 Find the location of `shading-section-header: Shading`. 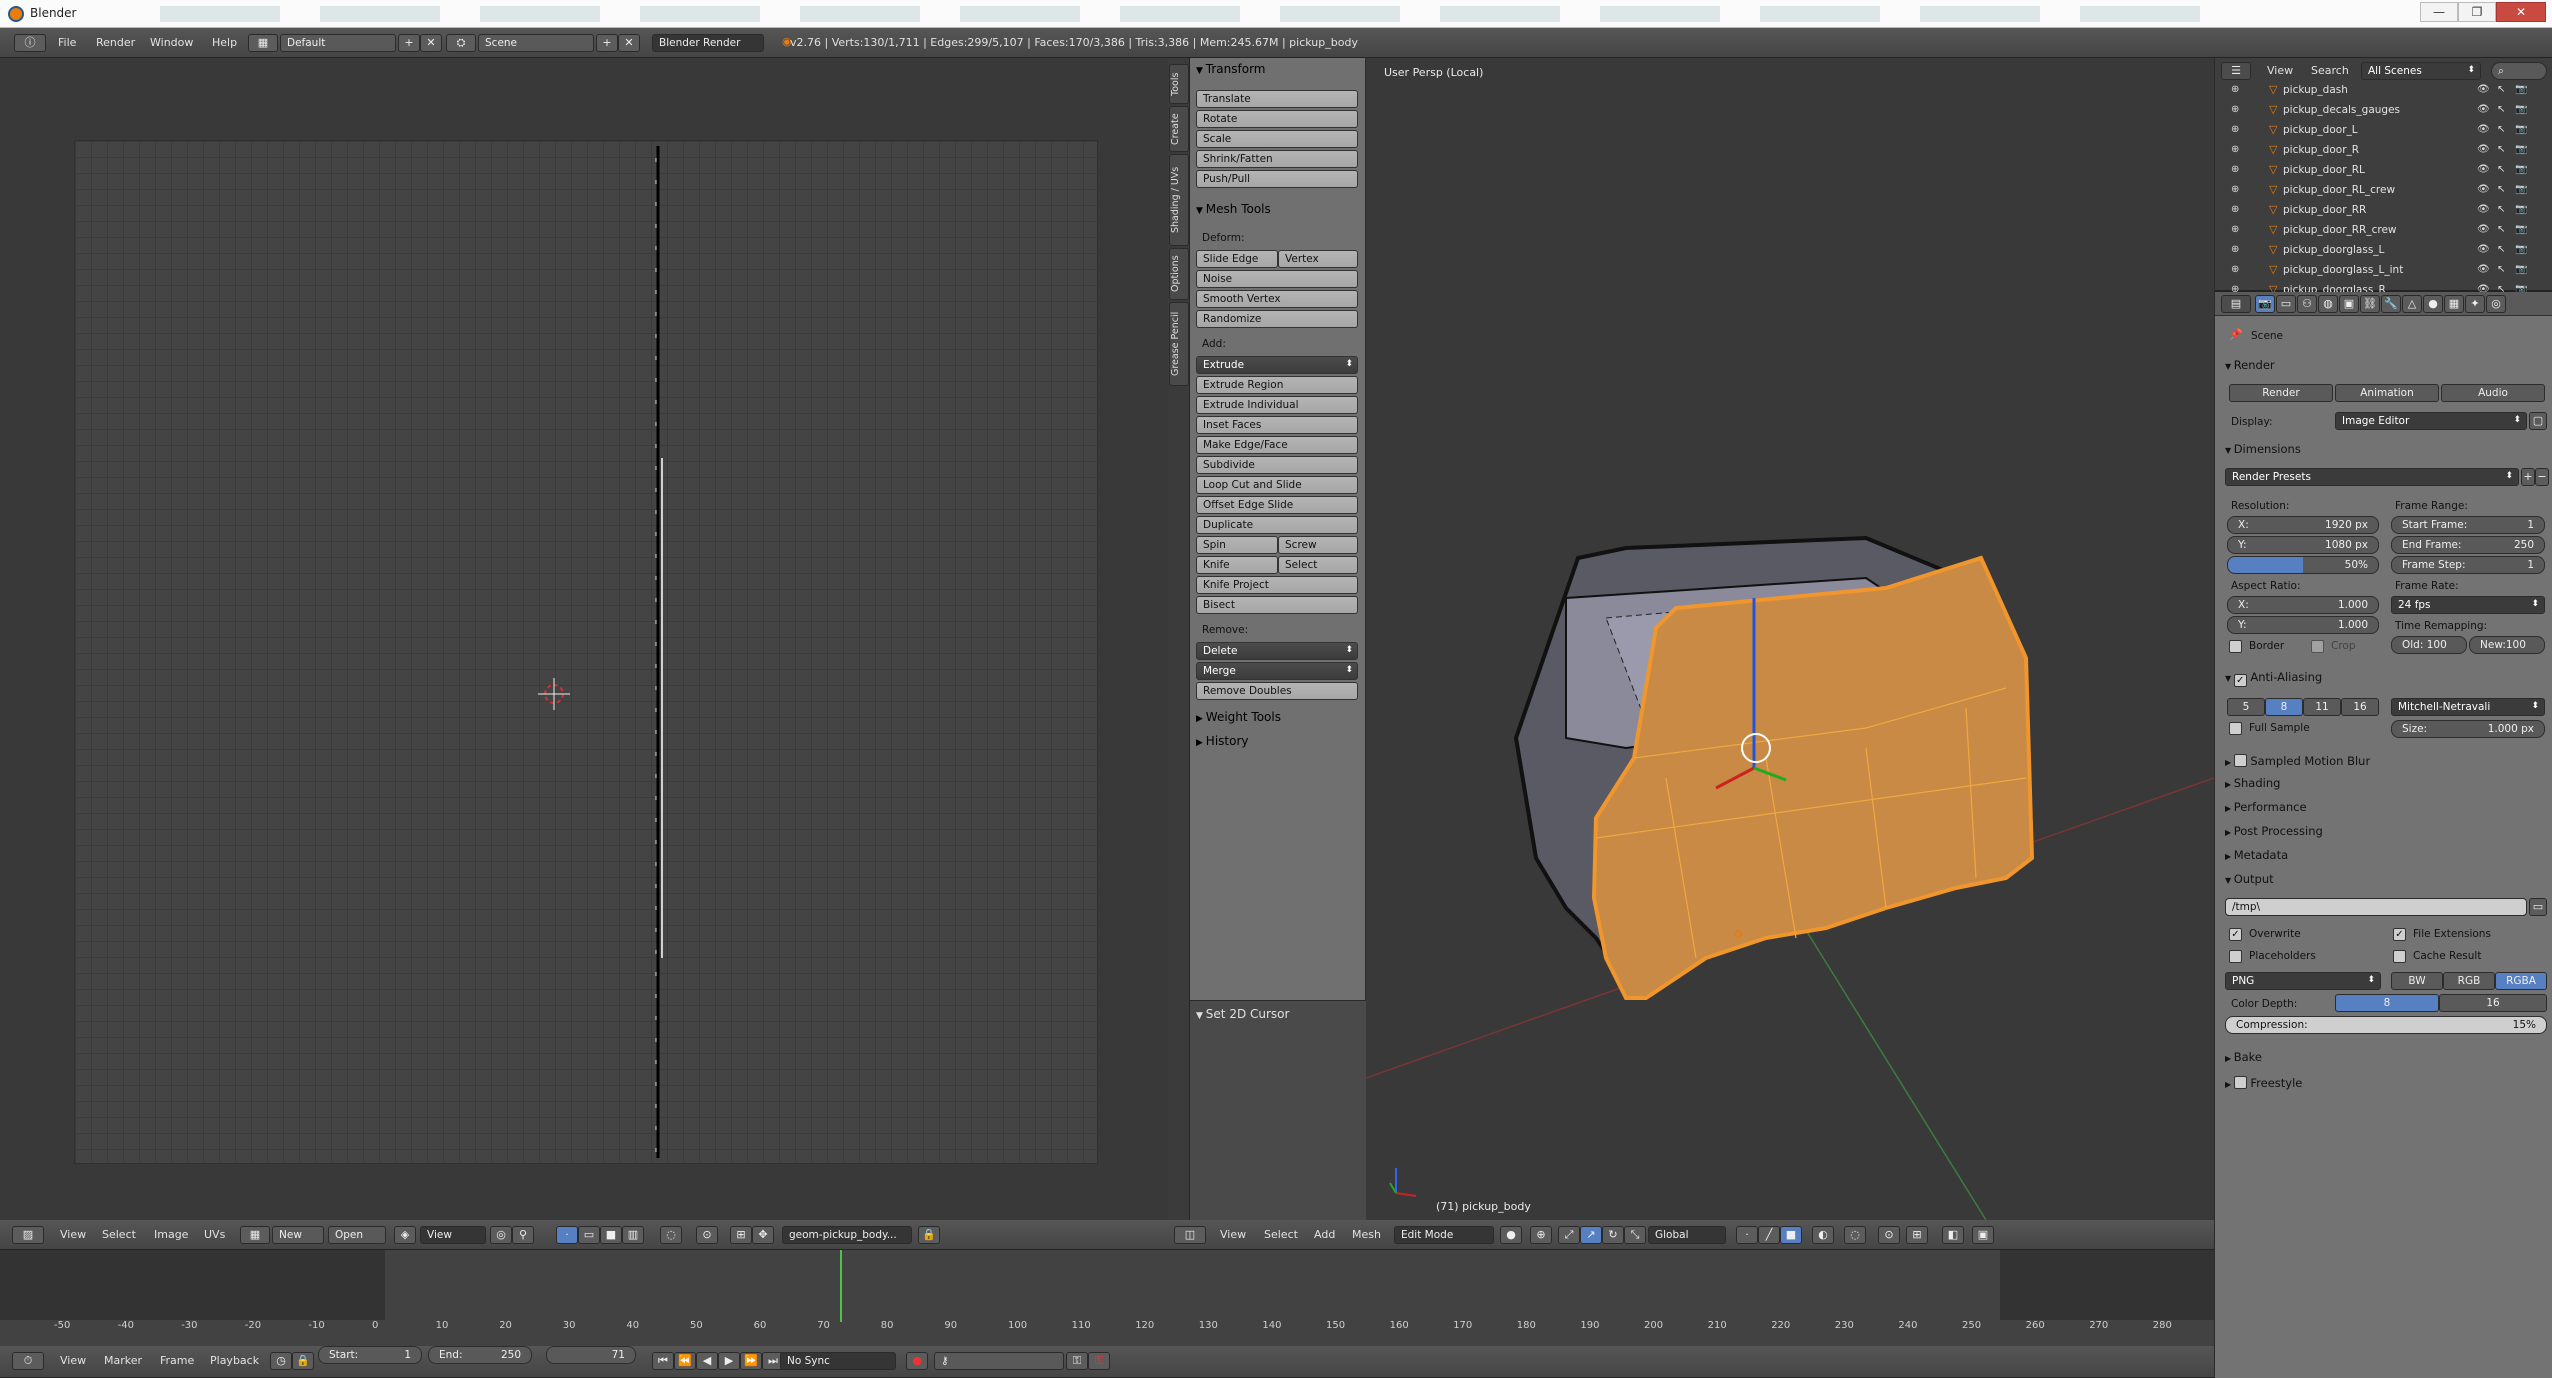

shading-section-header: Shading is located at coordinates (2253, 783).